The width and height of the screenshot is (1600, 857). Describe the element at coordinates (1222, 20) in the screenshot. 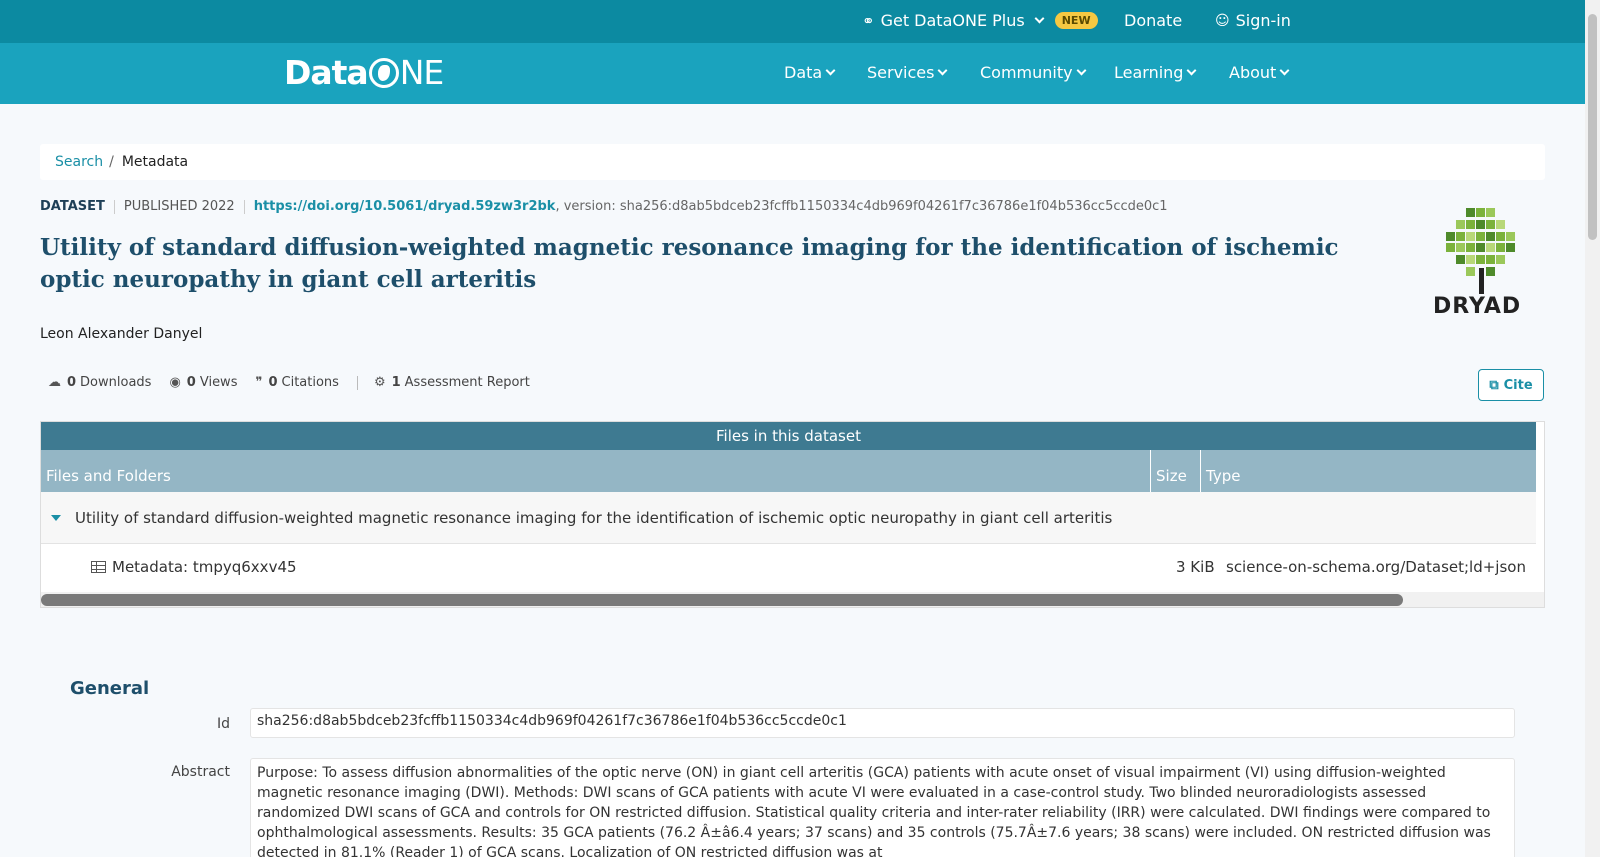

I see `user-icon: ☺` at that location.